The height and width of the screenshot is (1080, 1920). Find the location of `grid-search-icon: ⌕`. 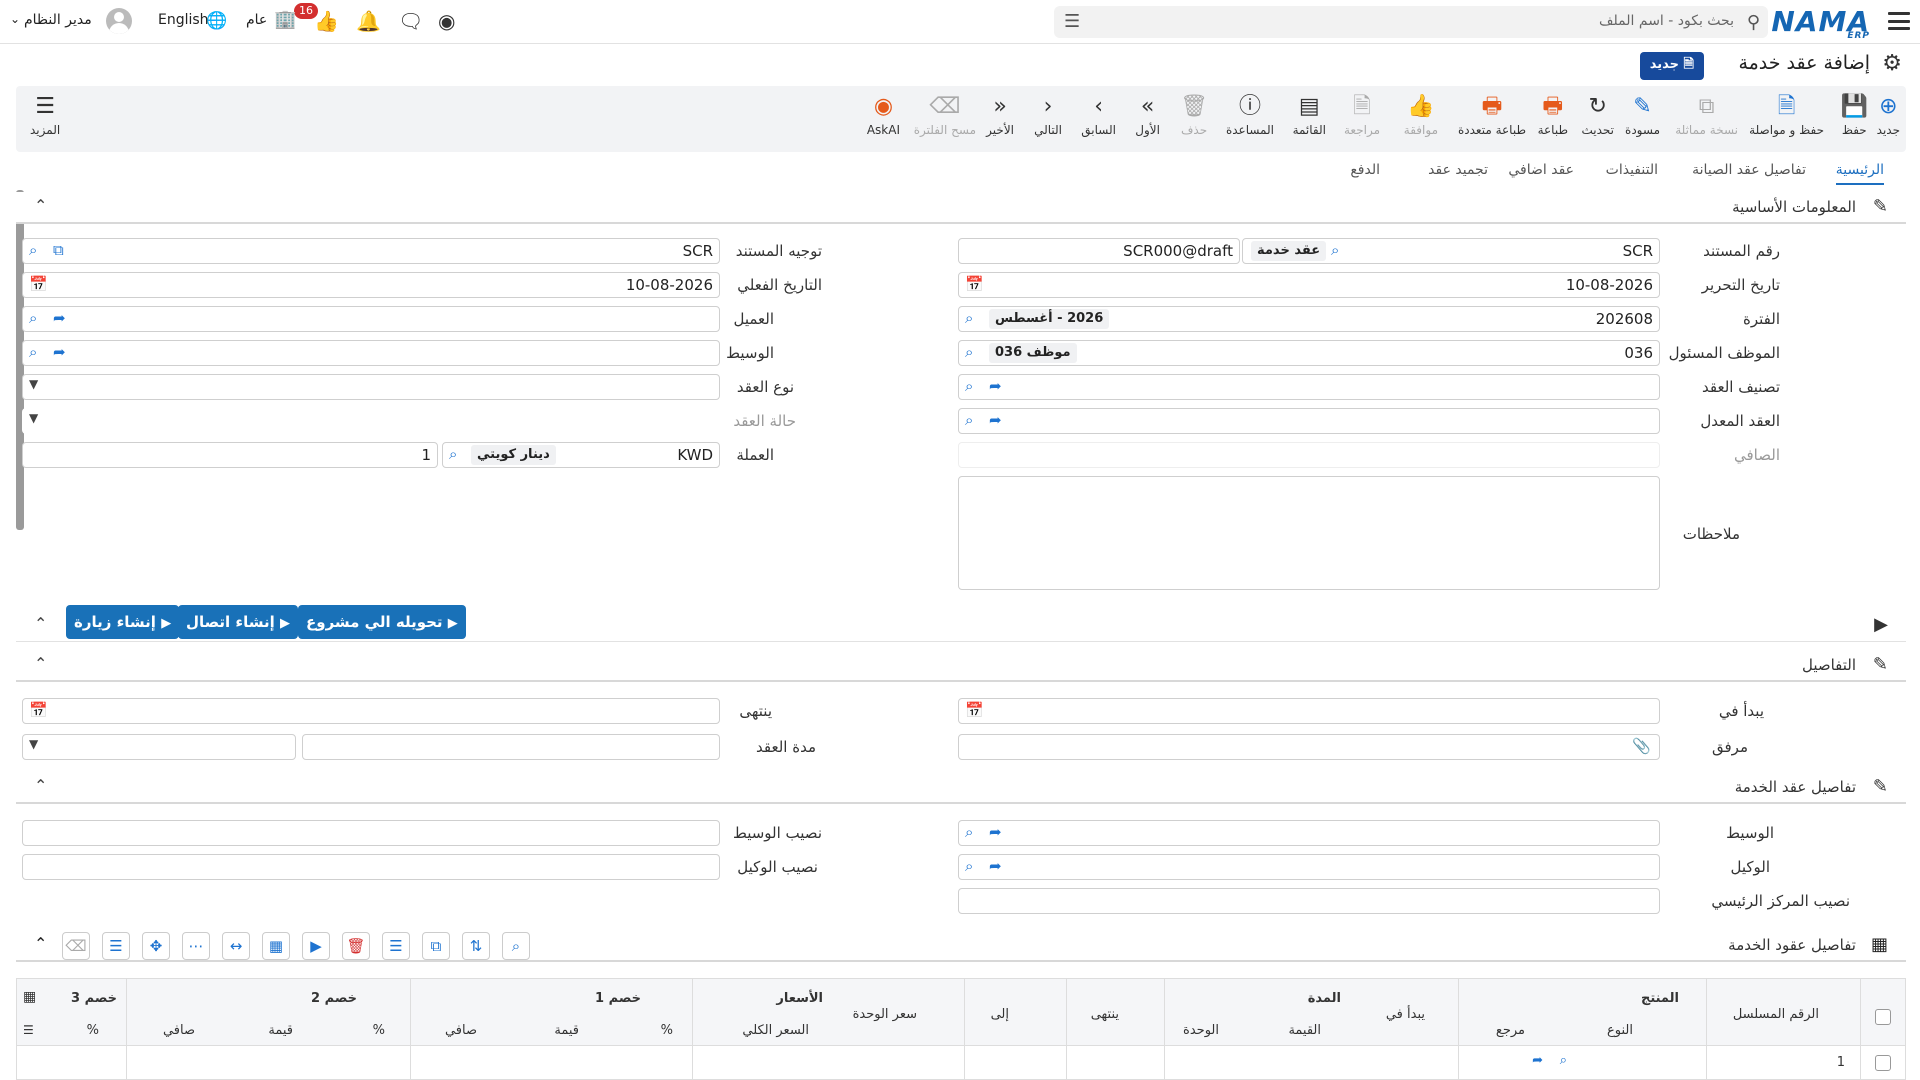

grid-search-icon: ⌕ is located at coordinates (516, 946).